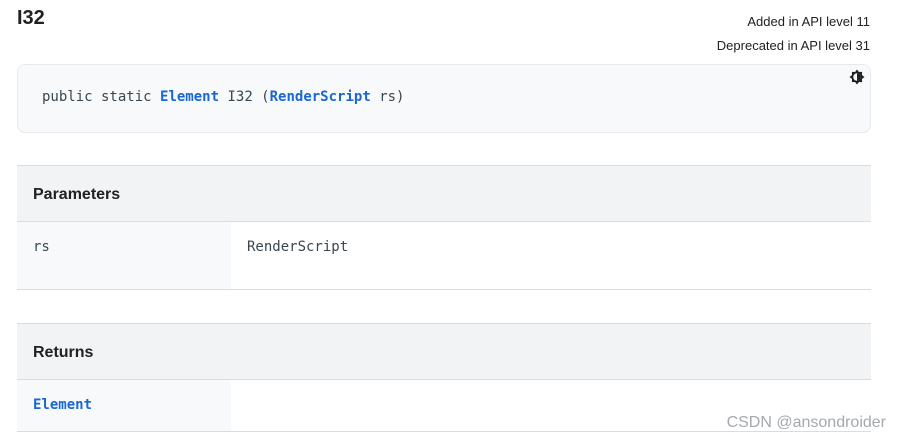  What do you see at coordinates (101, 97) in the screenshot?
I see `code-modifiers: public static` at bounding box center [101, 97].